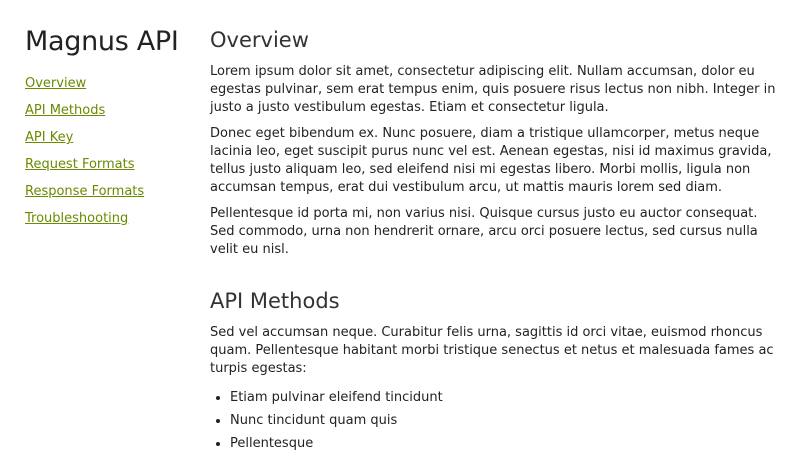 This screenshot has height=455, width=800. Describe the element at coordinates (275, 301) in the screenshot. I see `section-title-api-methods: API Methods` at that location.